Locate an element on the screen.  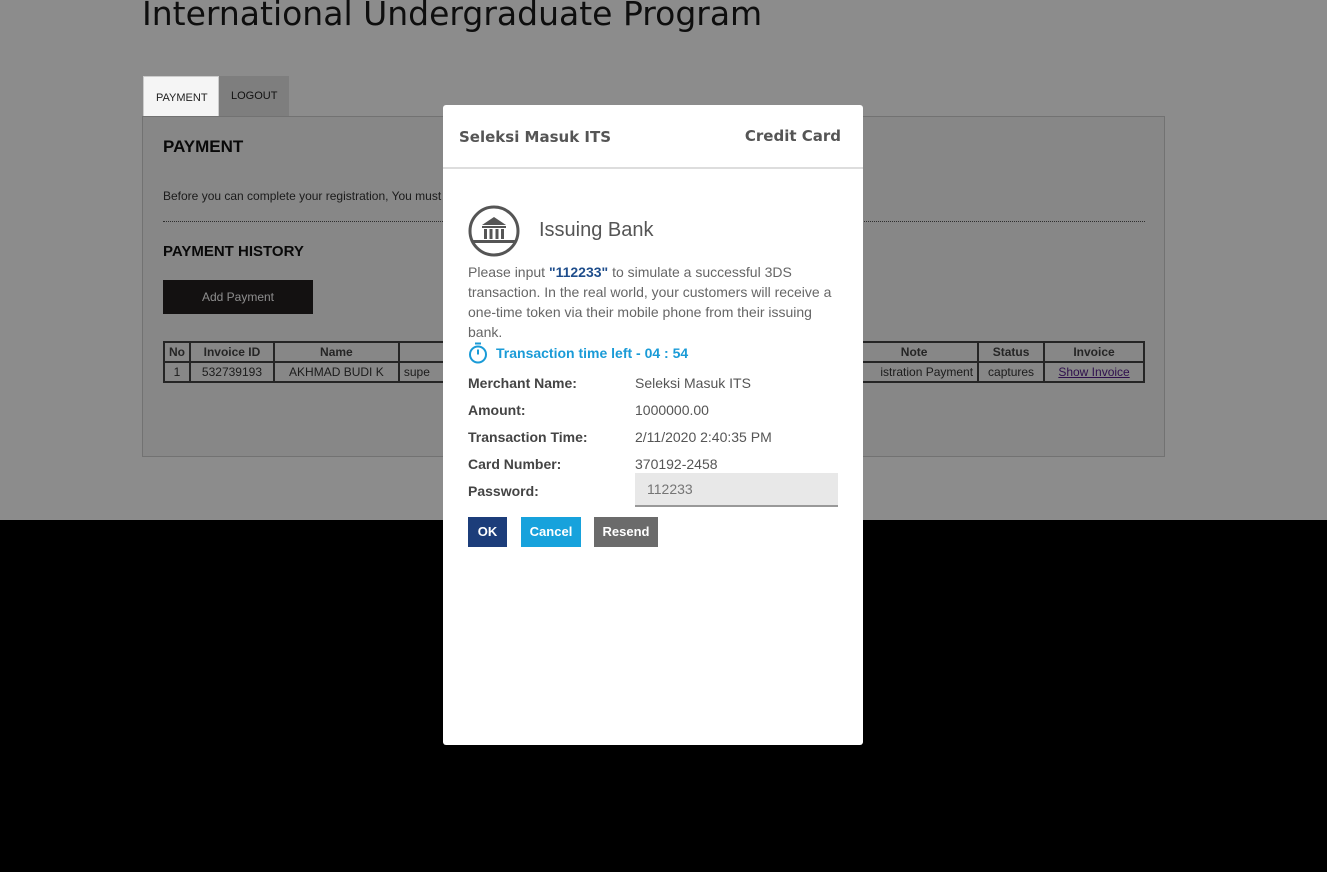
transaction-time-label: Transaction Time: is located at coordinates (528, 437).